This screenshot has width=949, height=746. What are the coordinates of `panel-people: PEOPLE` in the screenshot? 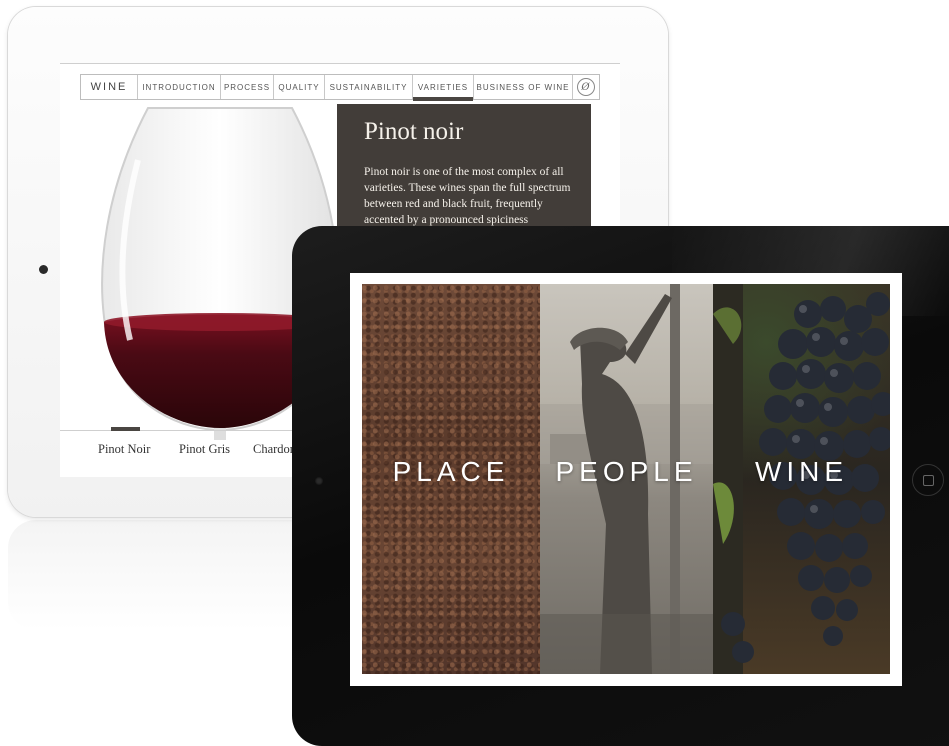 It's located at (626, 479).